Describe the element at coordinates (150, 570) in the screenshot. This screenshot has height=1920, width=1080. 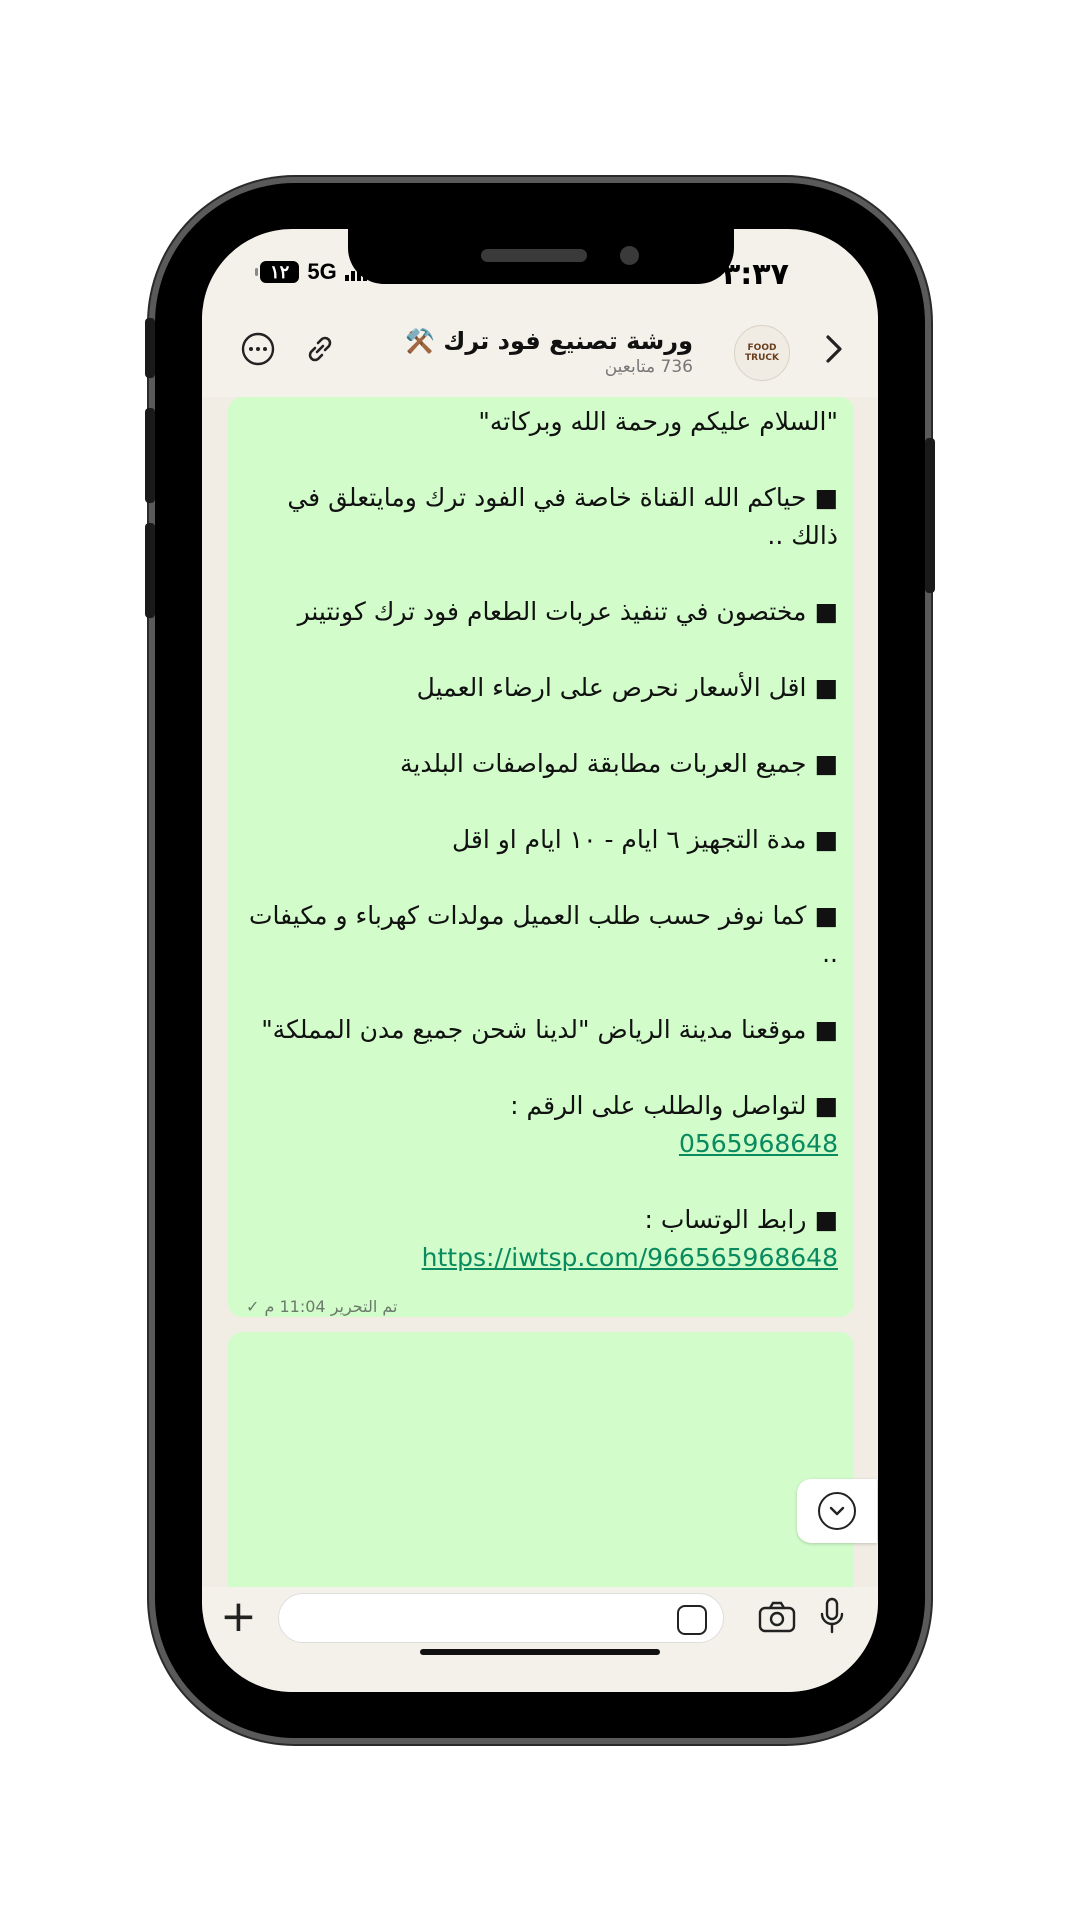
I see `volume-down-button` at that location.